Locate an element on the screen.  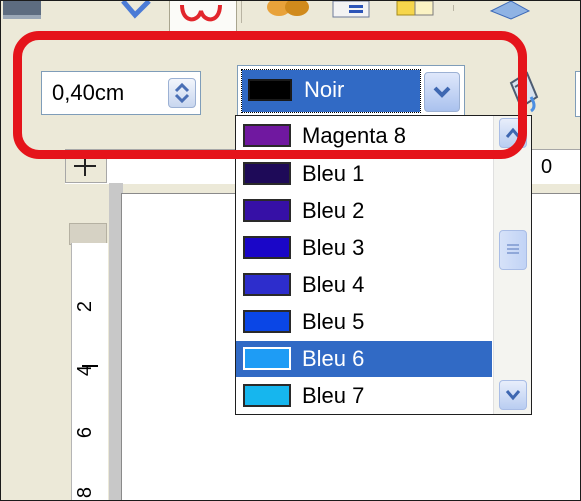
line-color-swatch is located at coordinates (270, 90).